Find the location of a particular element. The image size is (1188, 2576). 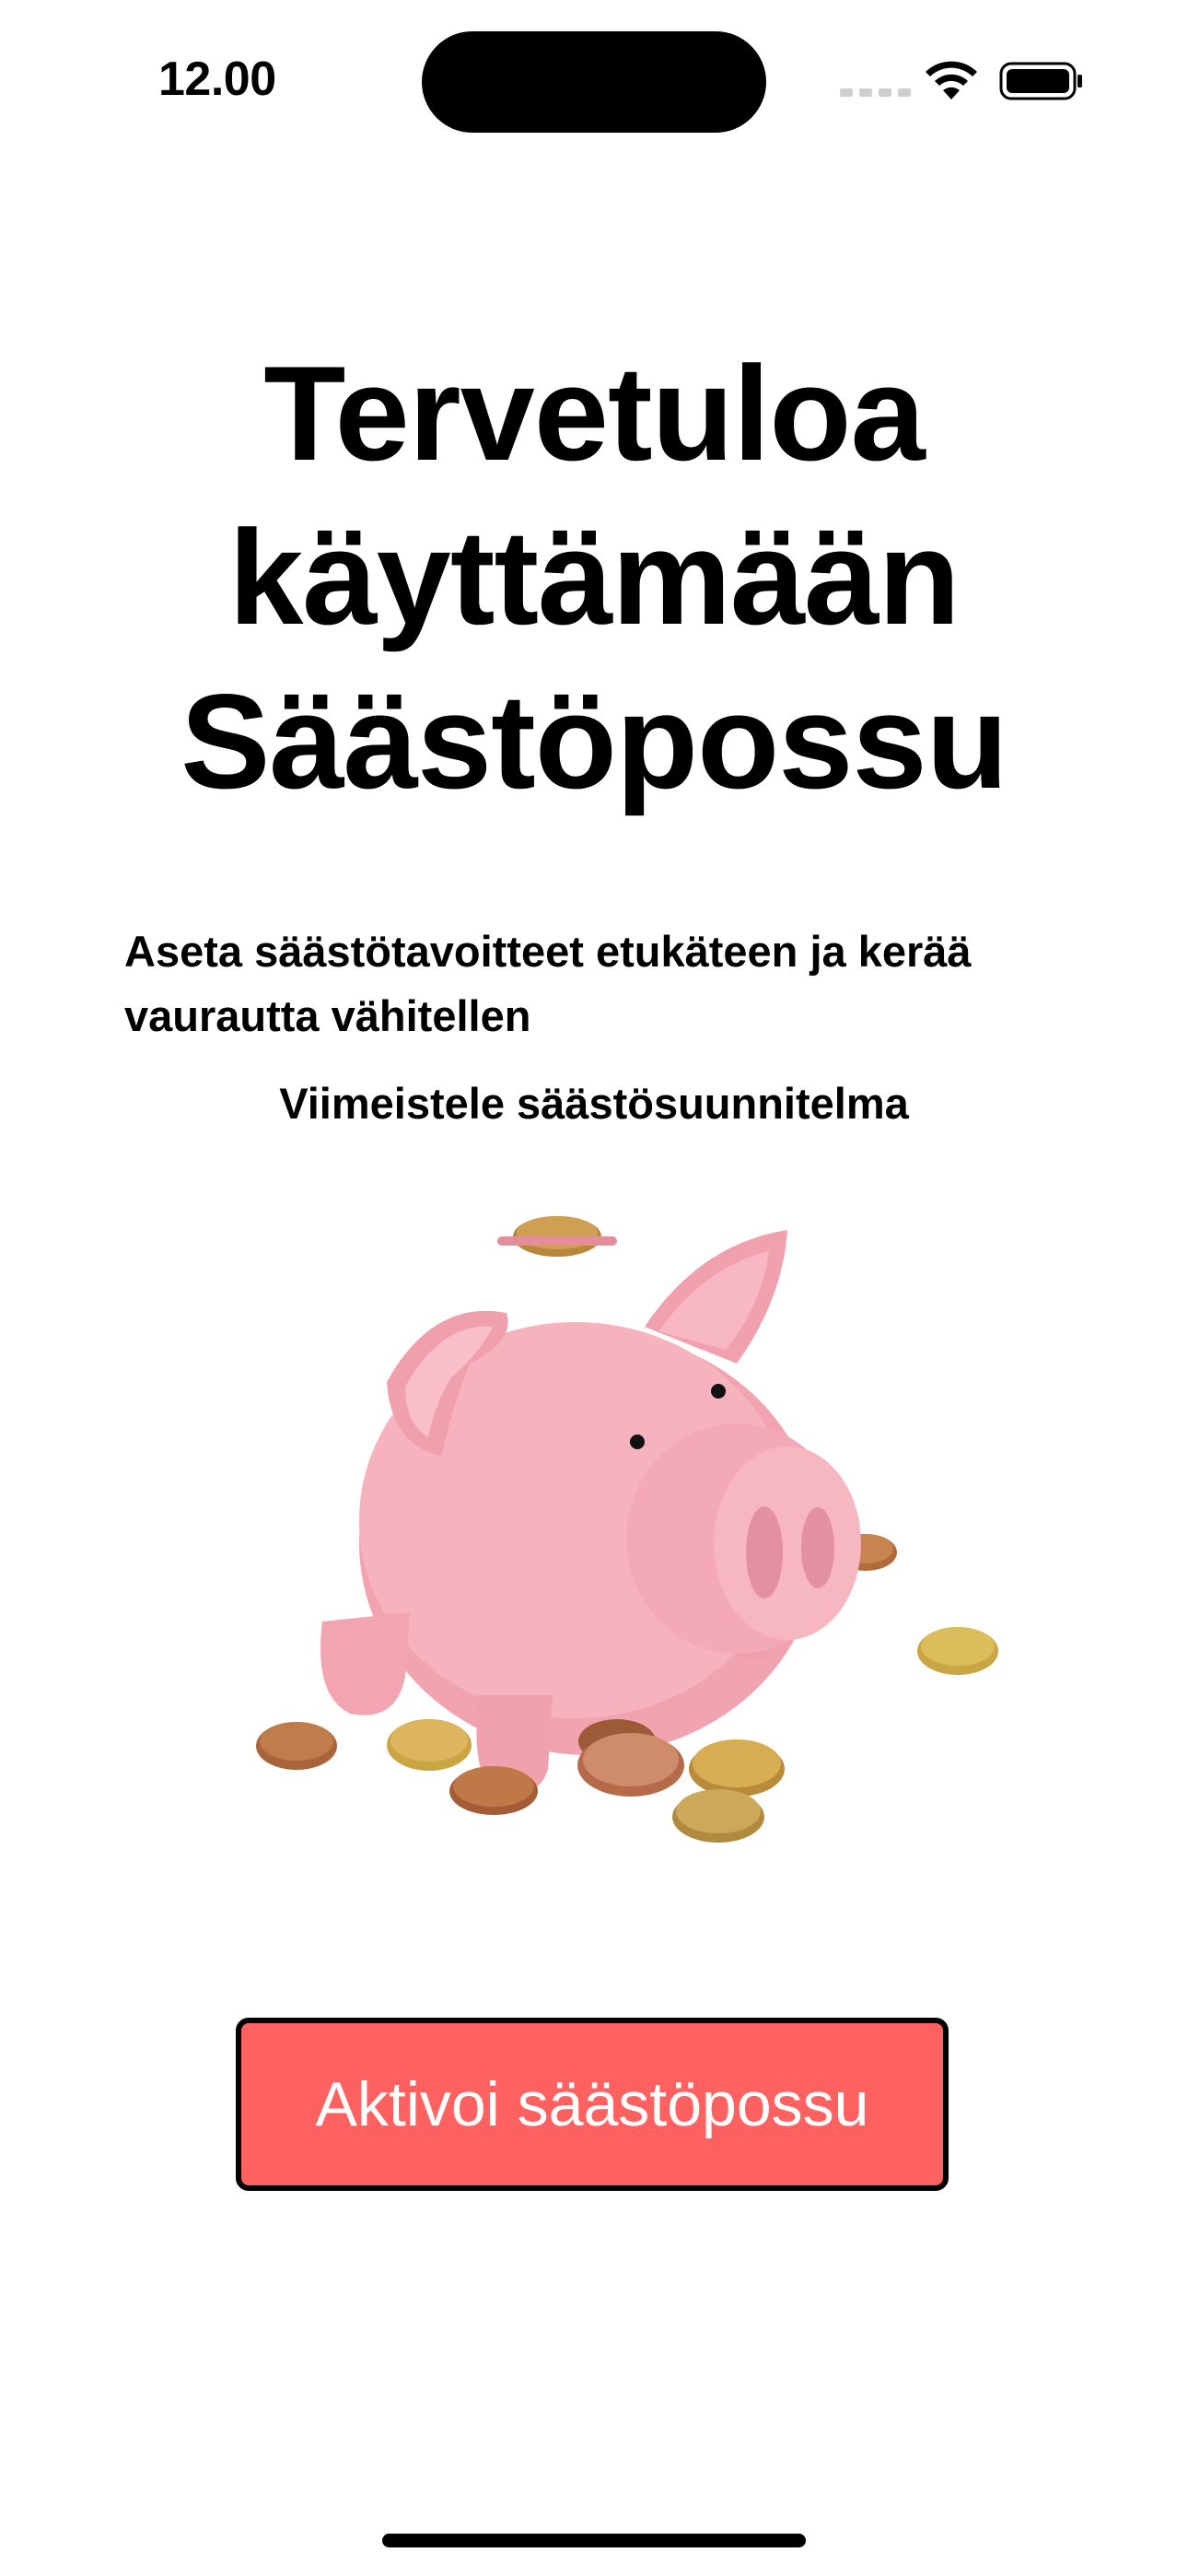

home-indicator is located at coordinates (594, 2540).